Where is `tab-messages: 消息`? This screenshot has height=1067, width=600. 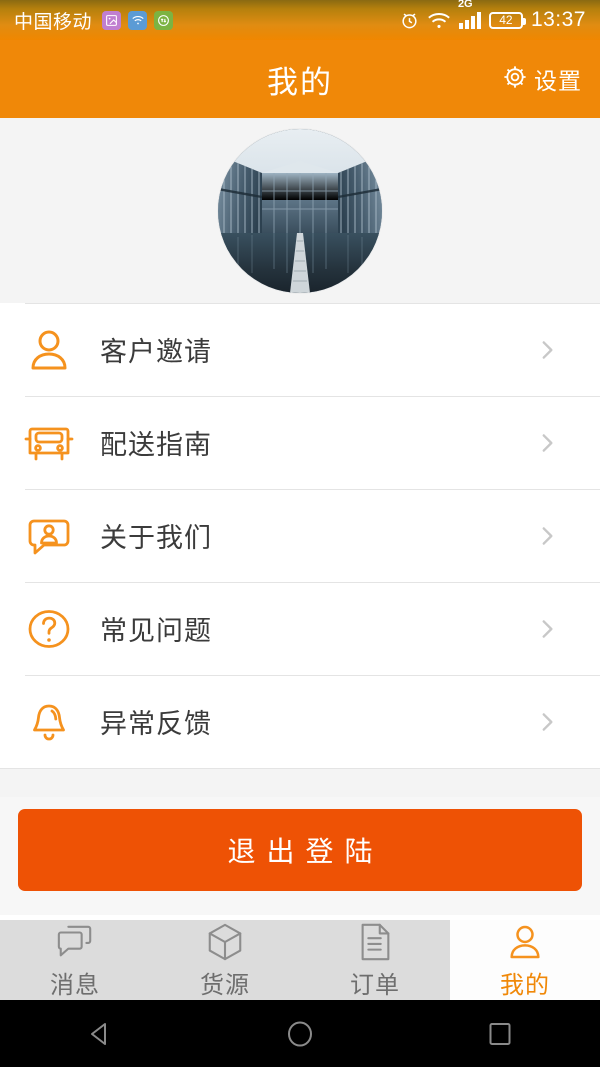 tab-messages: 消息 is located at coordinates (75, 960).